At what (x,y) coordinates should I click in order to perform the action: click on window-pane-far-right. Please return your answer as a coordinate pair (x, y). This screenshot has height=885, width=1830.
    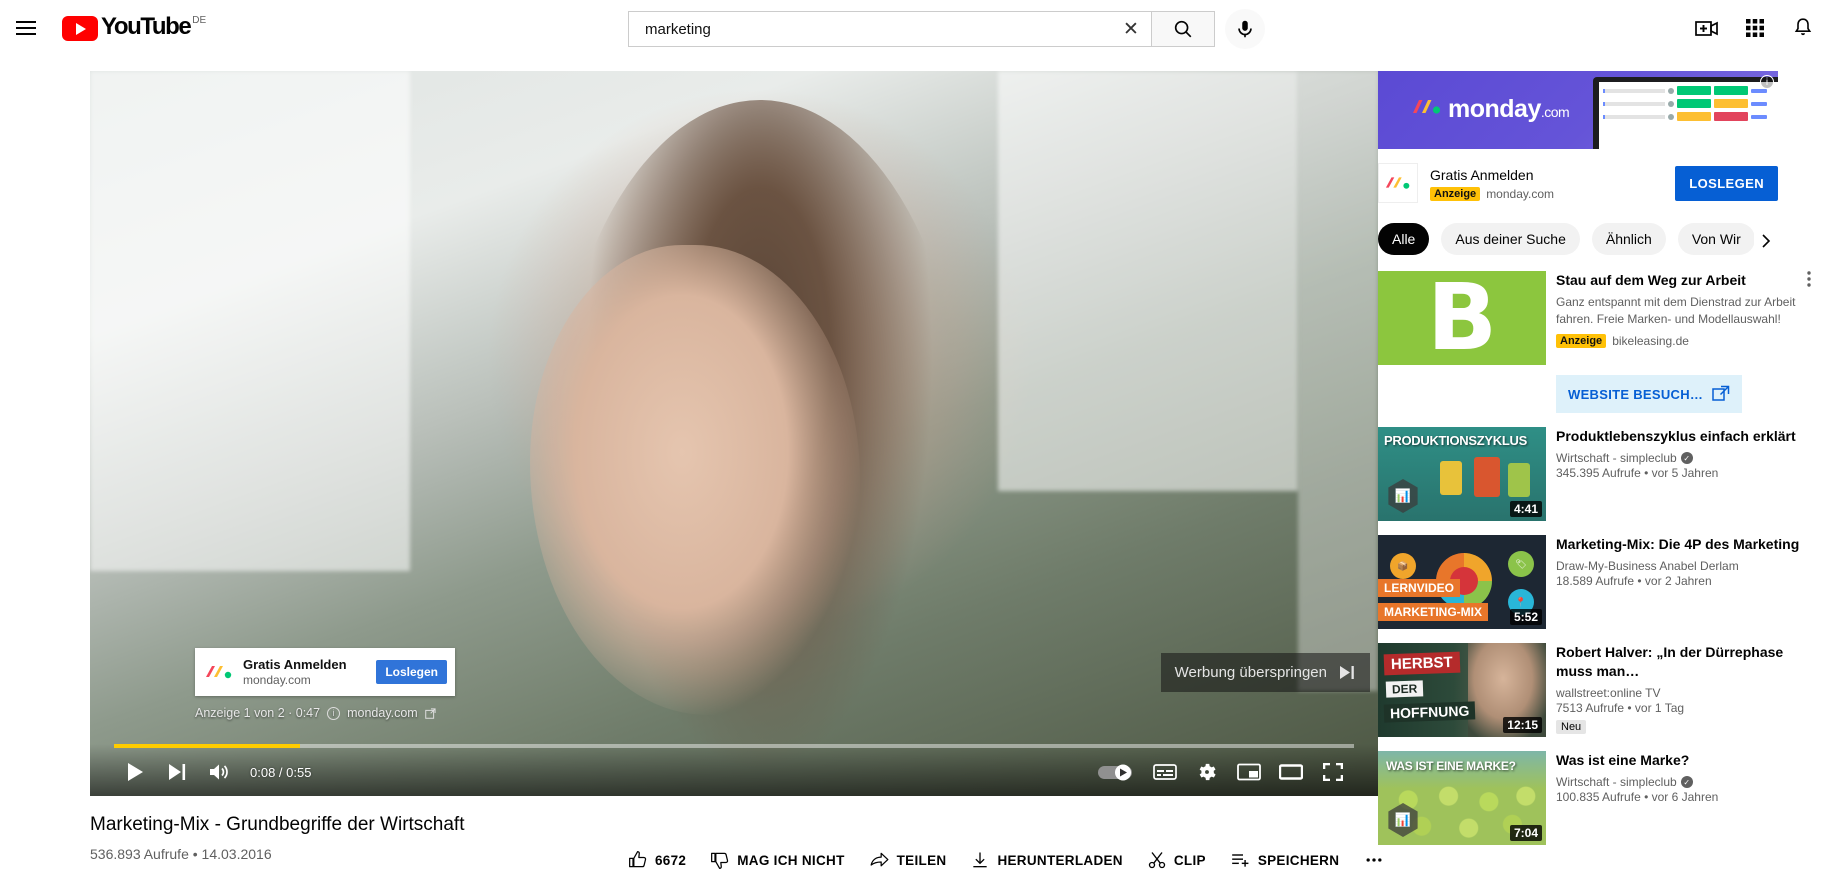
    Looking at the image, I should click on (1338, 381).